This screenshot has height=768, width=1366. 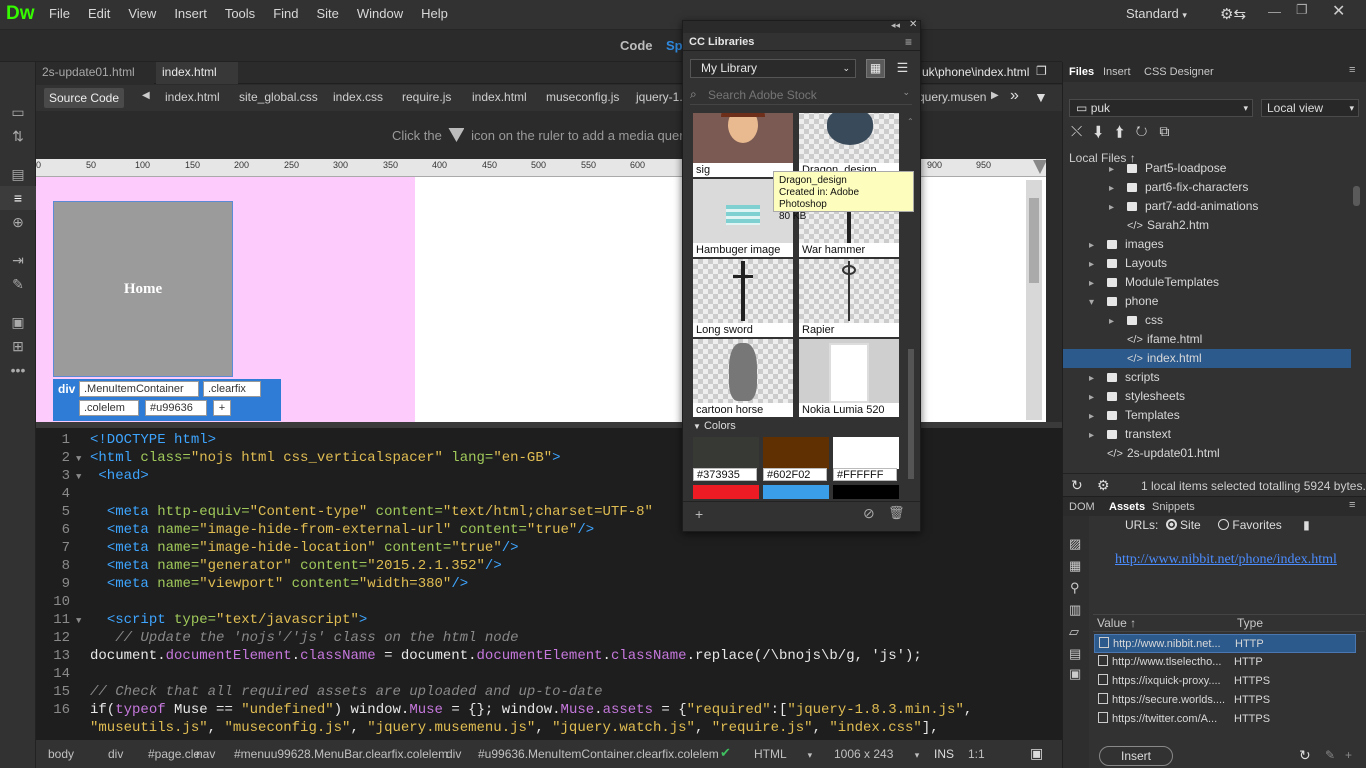 I want to click on more-tools-icon: •••, so click(x=18, y=370).